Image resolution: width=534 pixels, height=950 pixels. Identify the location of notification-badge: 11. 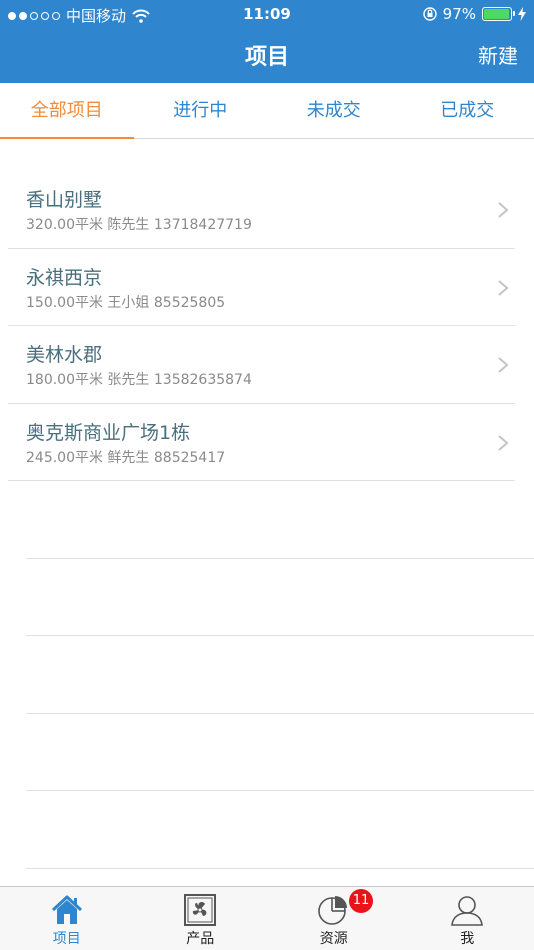
(361, 901).